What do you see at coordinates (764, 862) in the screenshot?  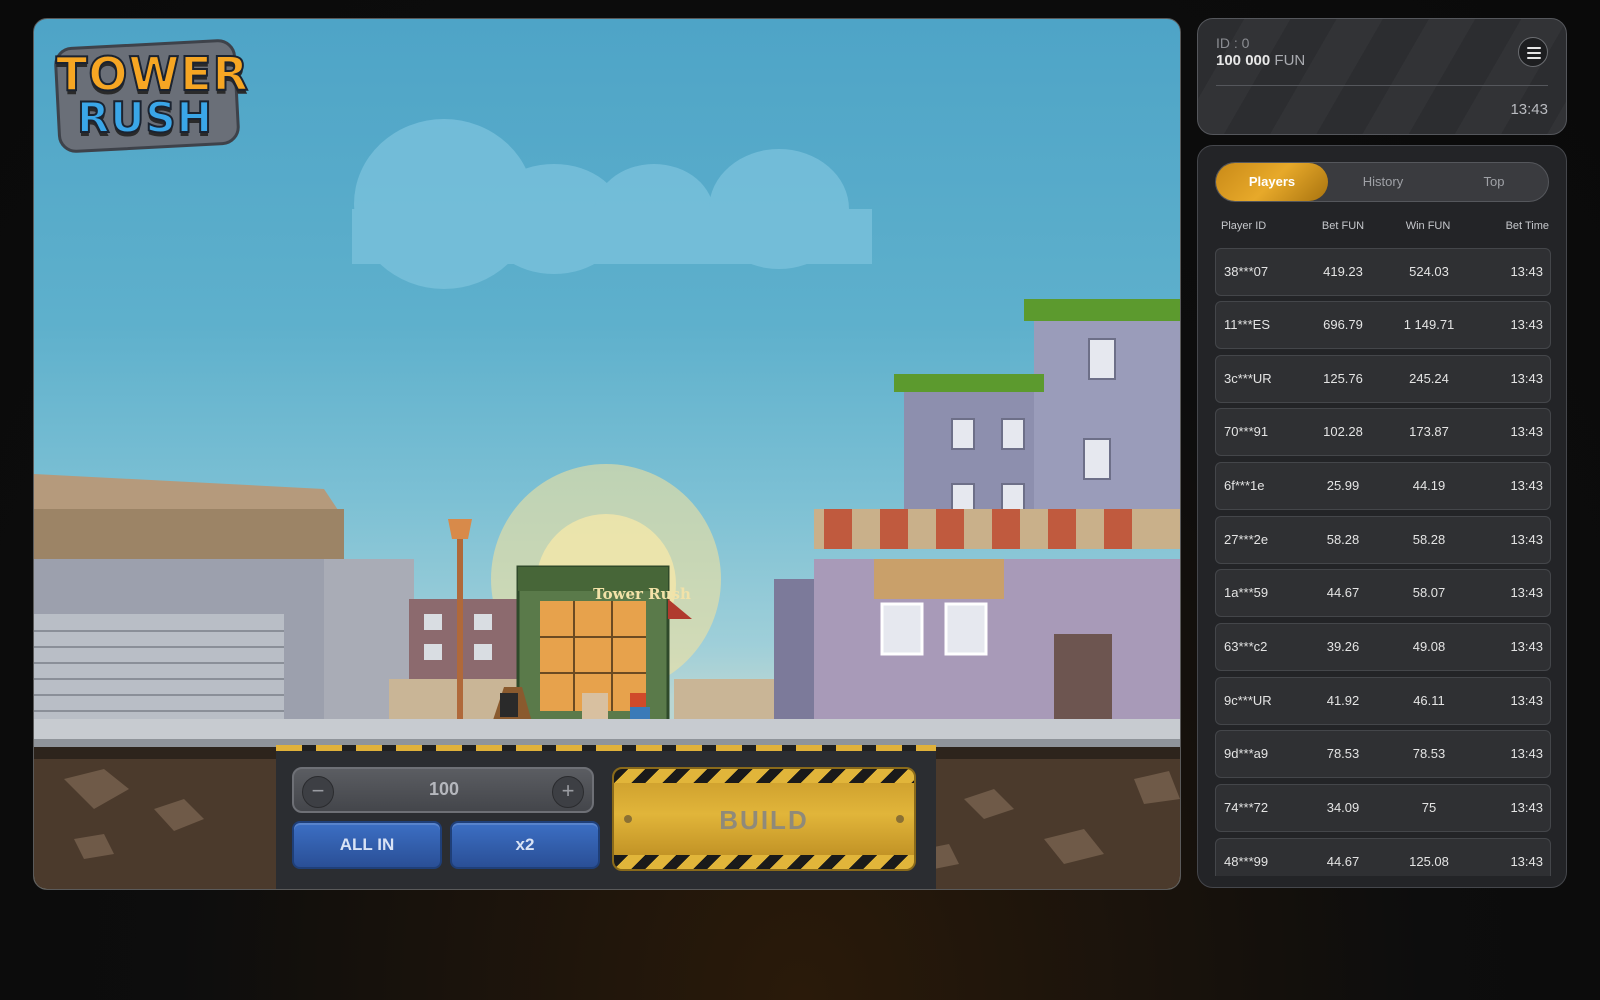 I see `build-hazard-bottom` at bounding box center [764, 862].